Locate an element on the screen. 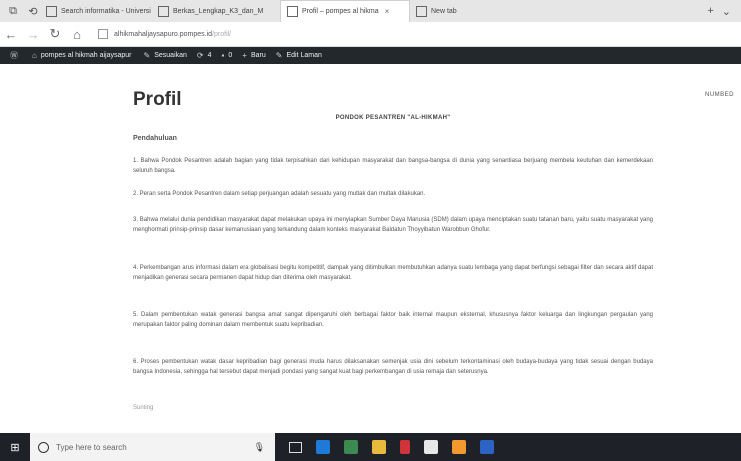 This screenshot has height=461, width=741. tab-new-tab: New tab is located at coordinates (450, 11).